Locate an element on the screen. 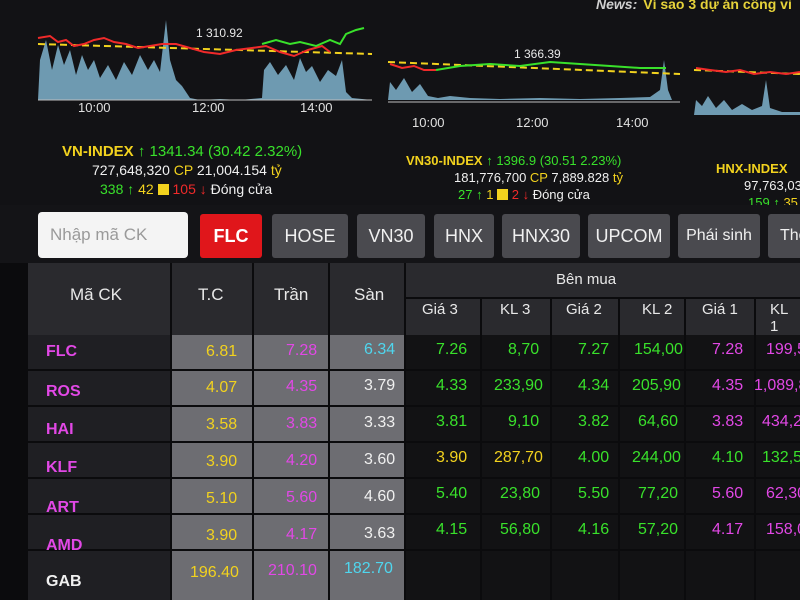 This screenshot has width=800, height=600. header-reference: T.C is located at coordinates (211, 295).